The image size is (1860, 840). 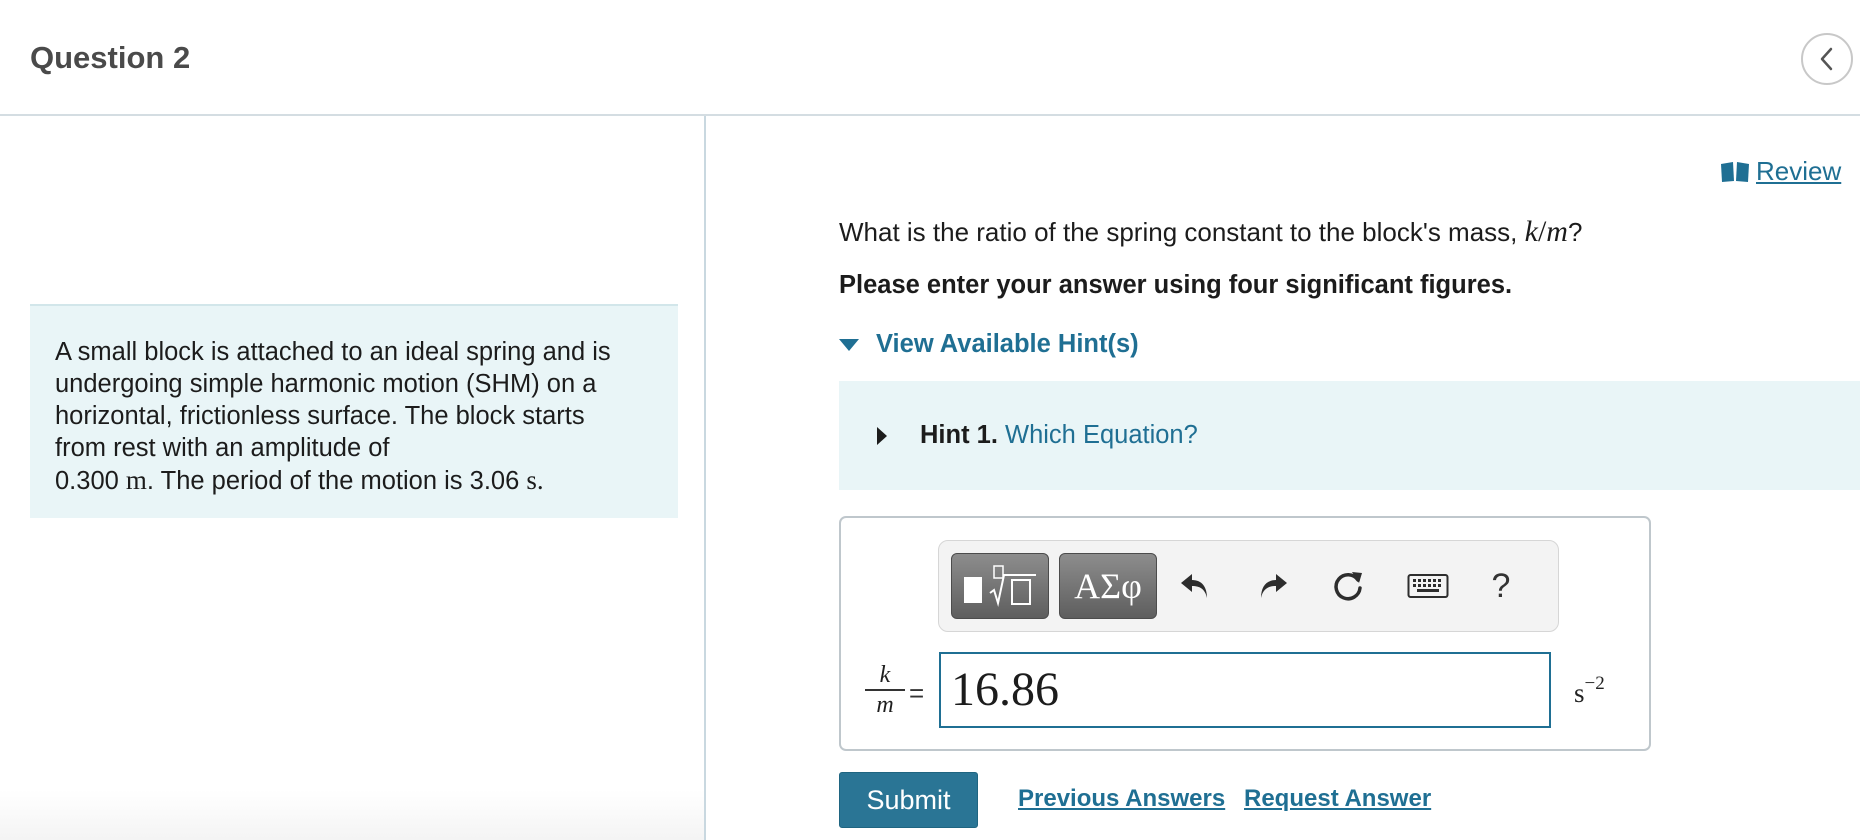 I want to click on view-hints-label: View Available Hint(s), so click(x=1007, y=344).